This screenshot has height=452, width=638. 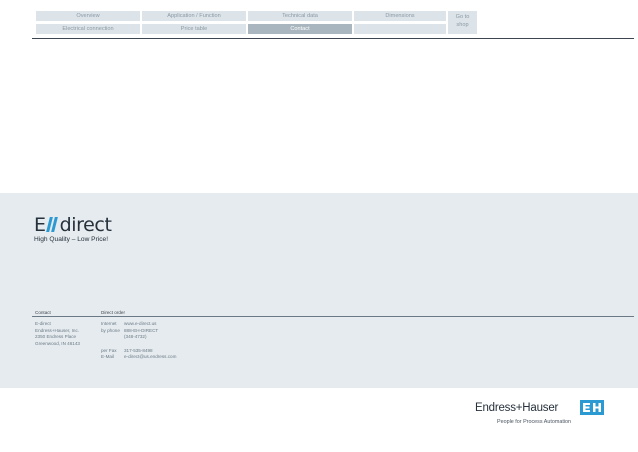 What do you see at coordinates (71, 239) in the screenshot?
I see `logo-tagline: High Quality – Low Price!` at bounding box center [71, 239].